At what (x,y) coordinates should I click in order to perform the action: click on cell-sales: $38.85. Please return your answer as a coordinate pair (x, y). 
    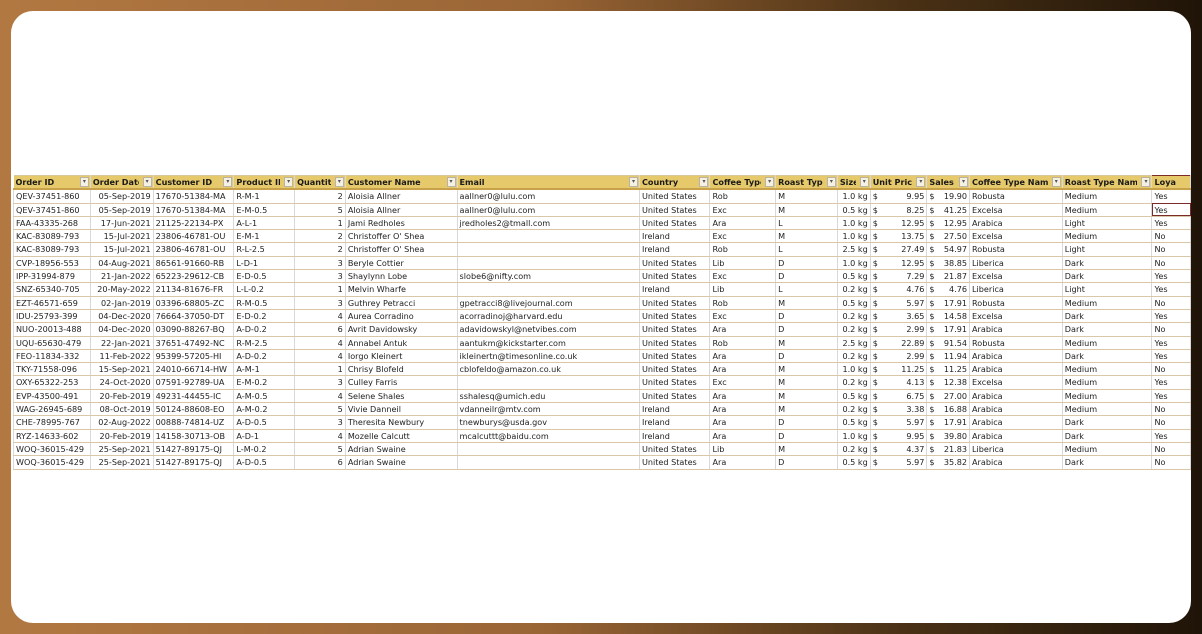
    Looking at the image, I should click on (948, 263).